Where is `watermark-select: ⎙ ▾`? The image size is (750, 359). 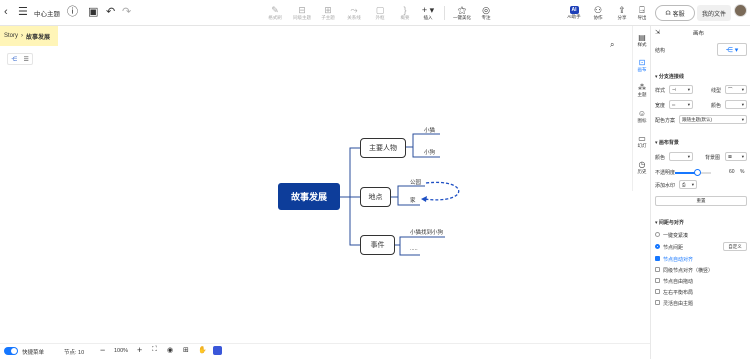 watermark-select: ⎙ ▾ is located at coordinates (688, 184).